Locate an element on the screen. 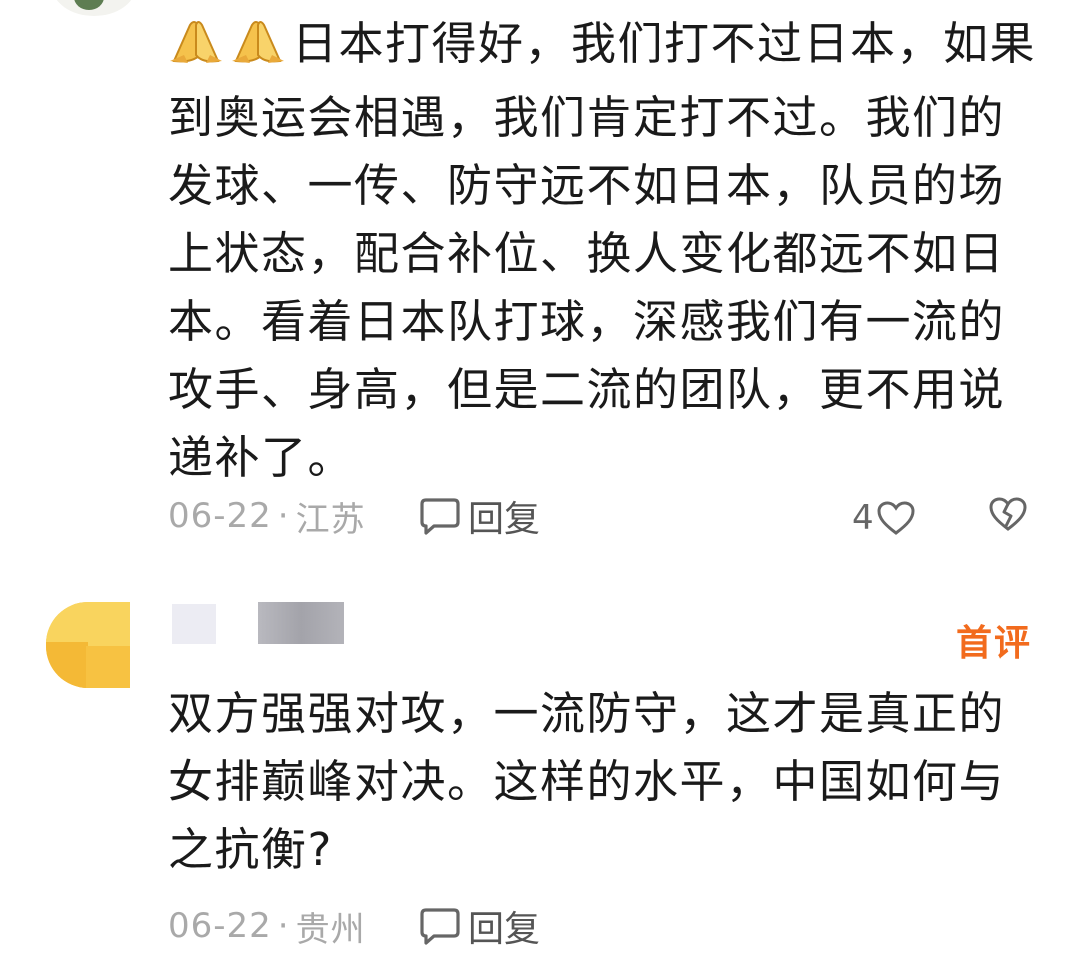  comment-location: 贵州 is located at coordinates (330, 929).